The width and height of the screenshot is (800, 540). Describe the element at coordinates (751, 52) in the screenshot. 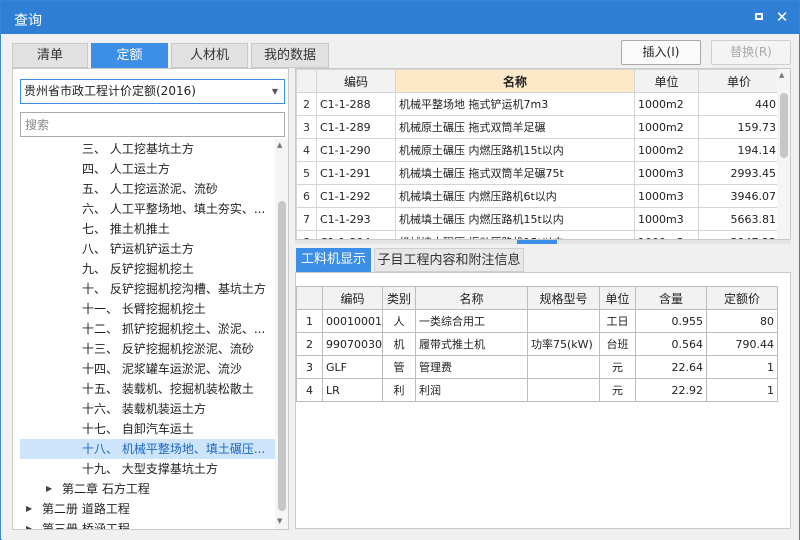

I see `replace-button: 替换(R)` at that location.